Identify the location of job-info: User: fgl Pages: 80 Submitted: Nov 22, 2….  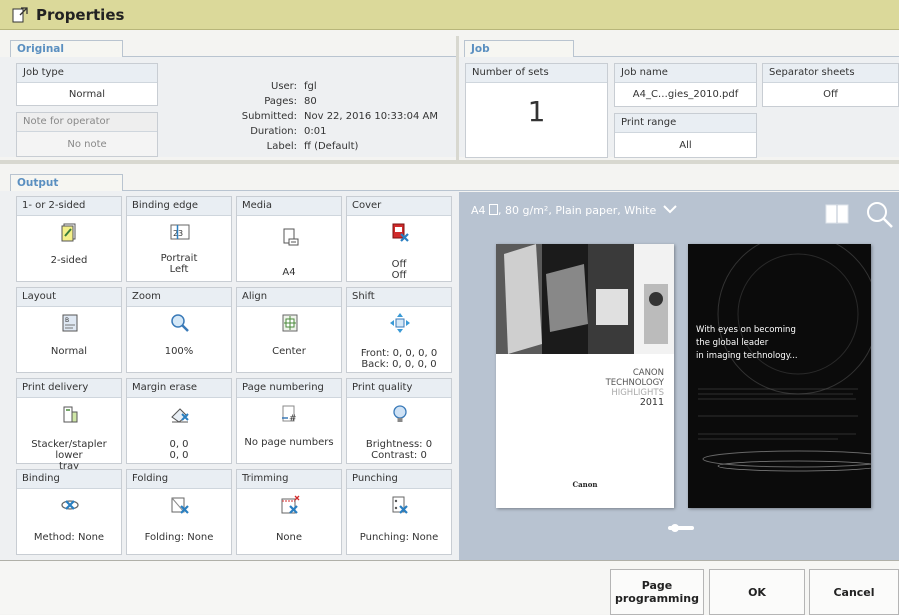
(315, 119).